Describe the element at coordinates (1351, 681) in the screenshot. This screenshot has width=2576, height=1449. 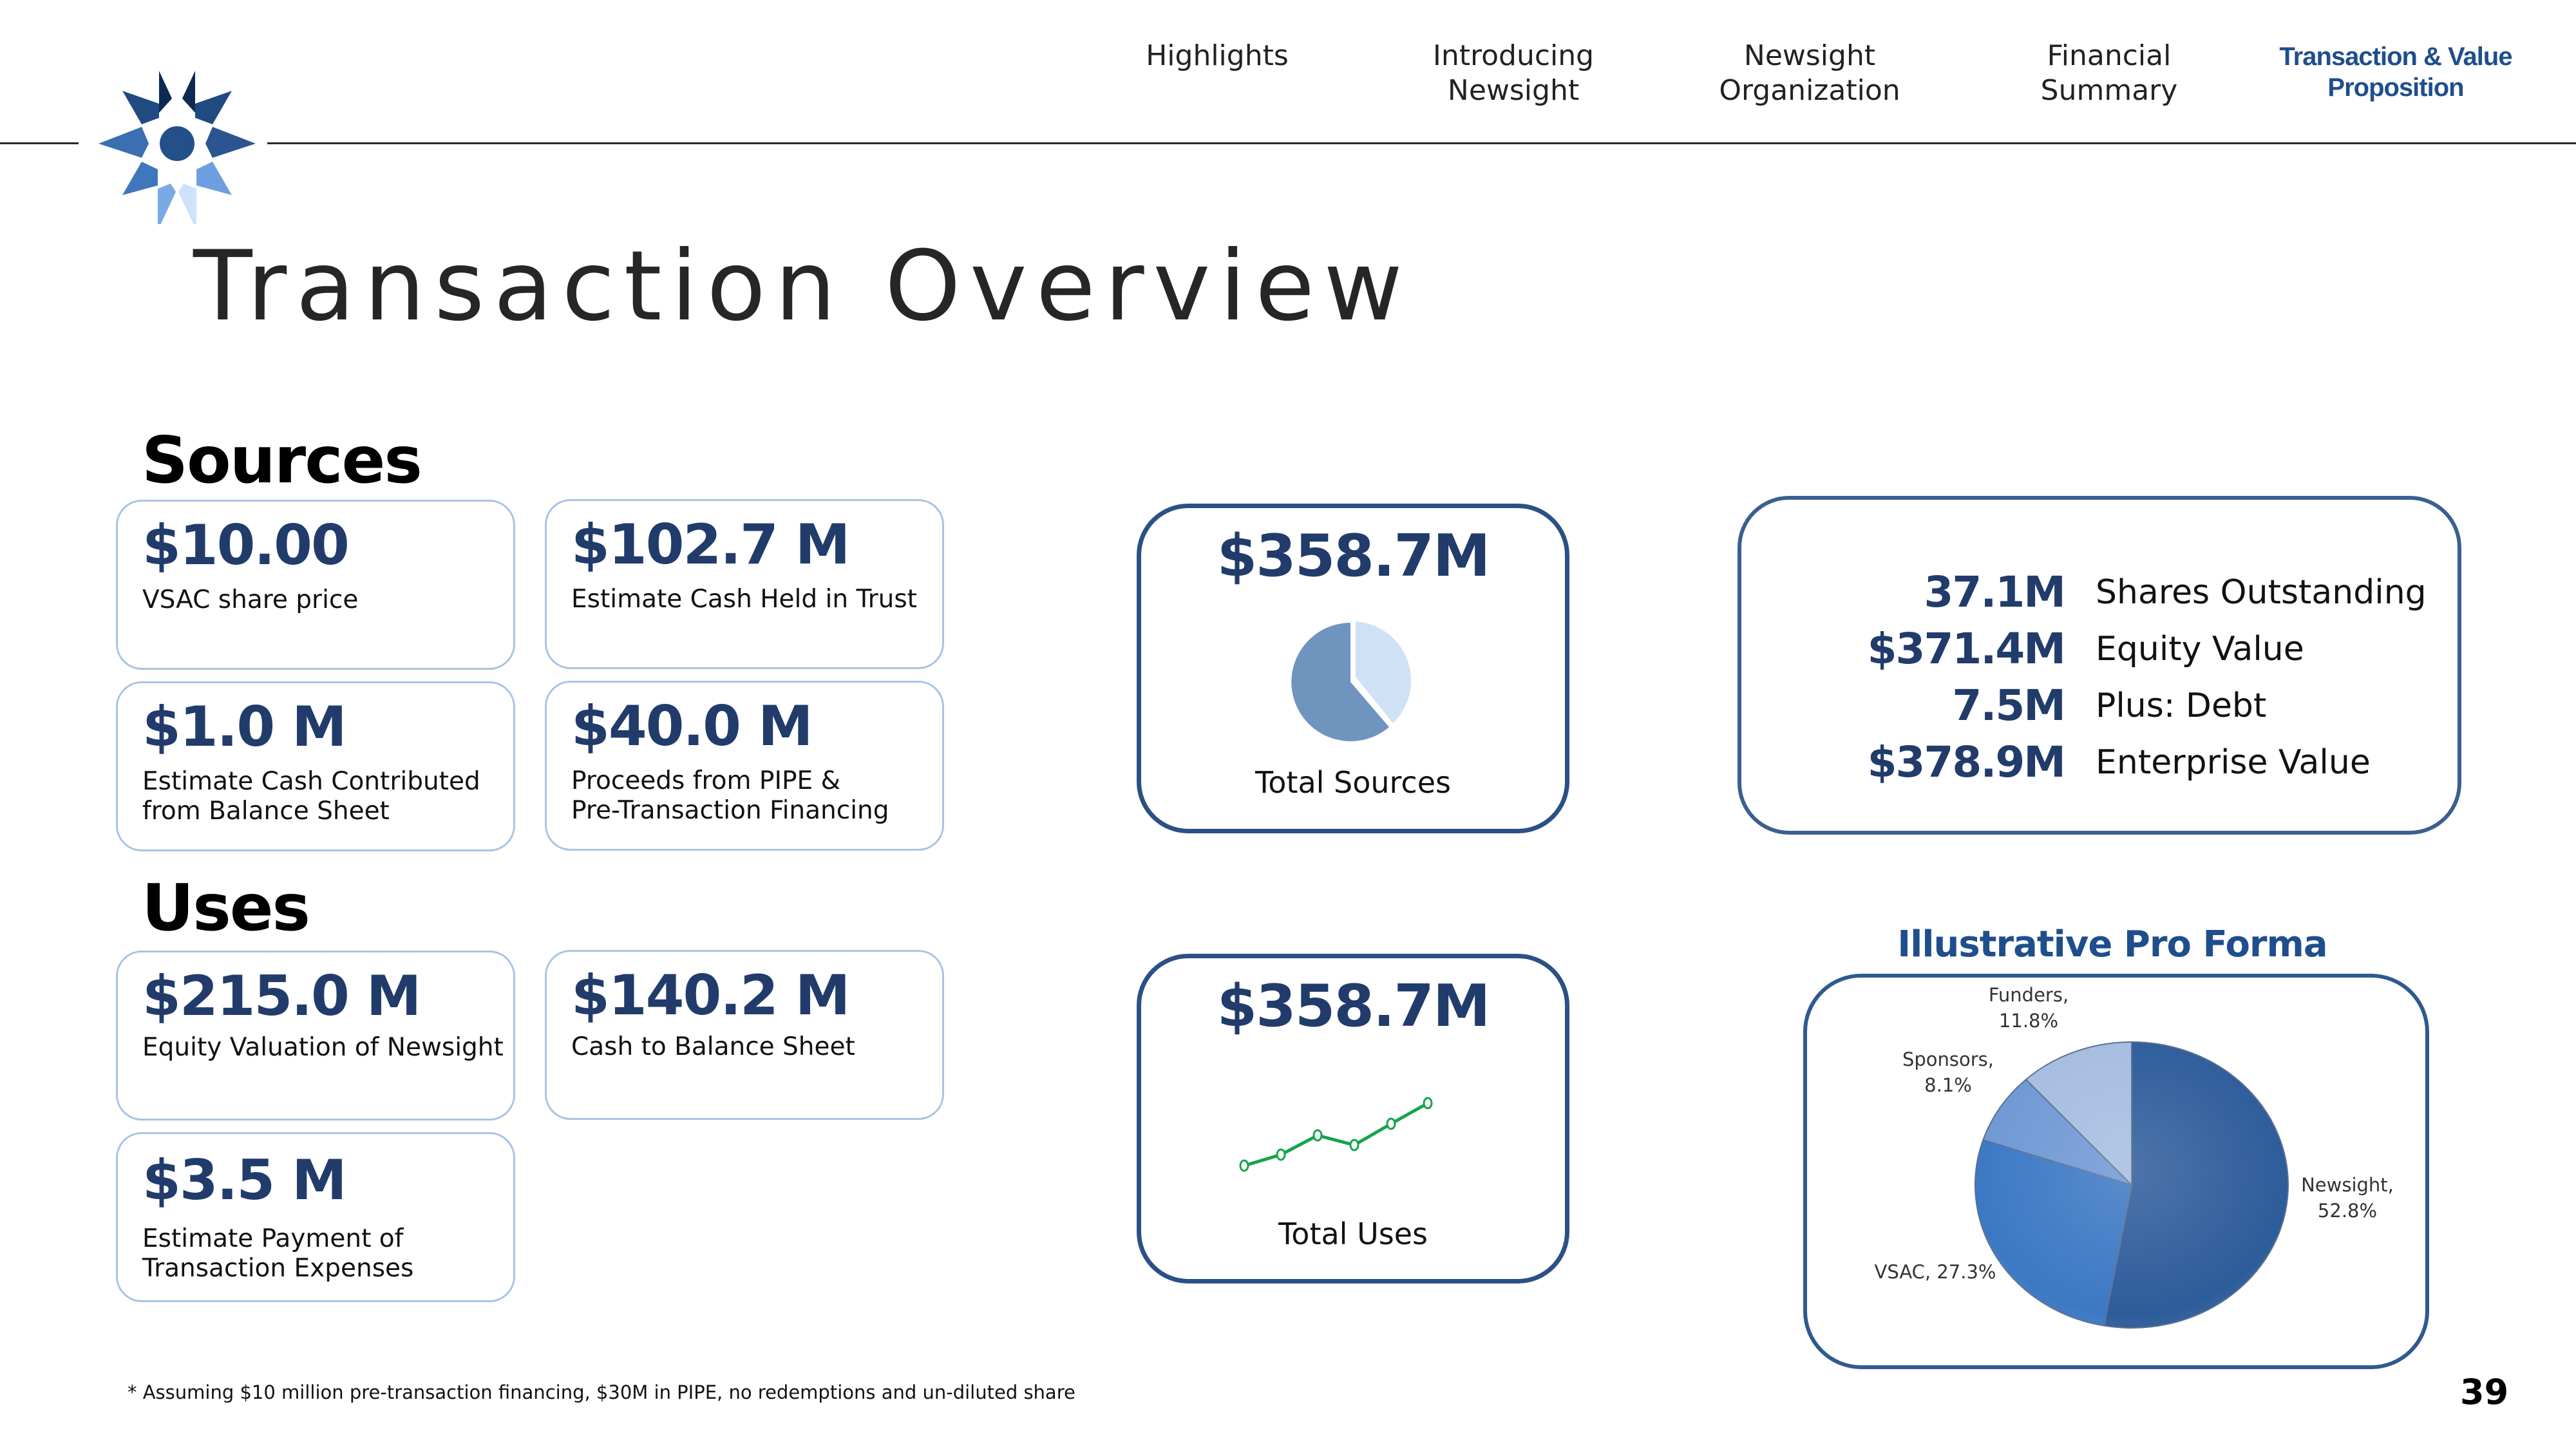
I see `pie-chart-icon` at that location.